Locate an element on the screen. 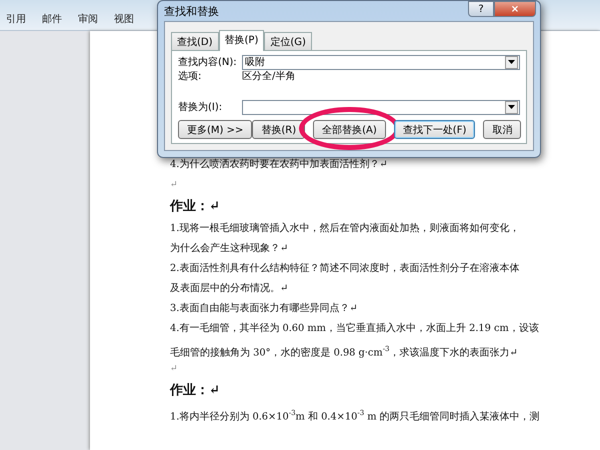 This screenshot has width=600, height=450. replace-field is located at coordinates (381, 107).